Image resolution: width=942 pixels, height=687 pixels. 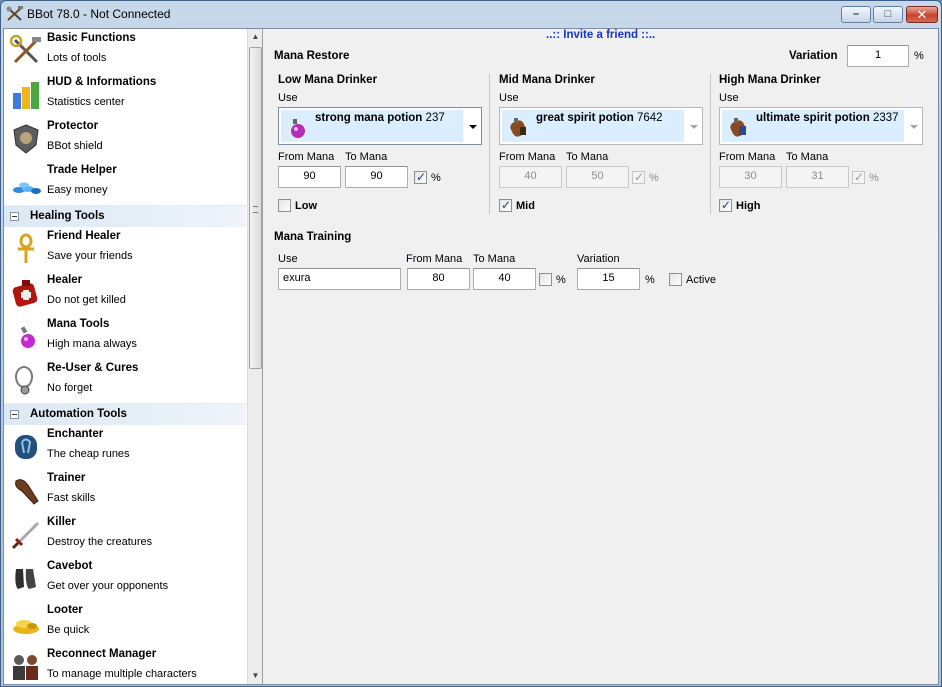 I want to click on sidebar-item-protector: Protector BBot shield, so click(x=125, y=139).